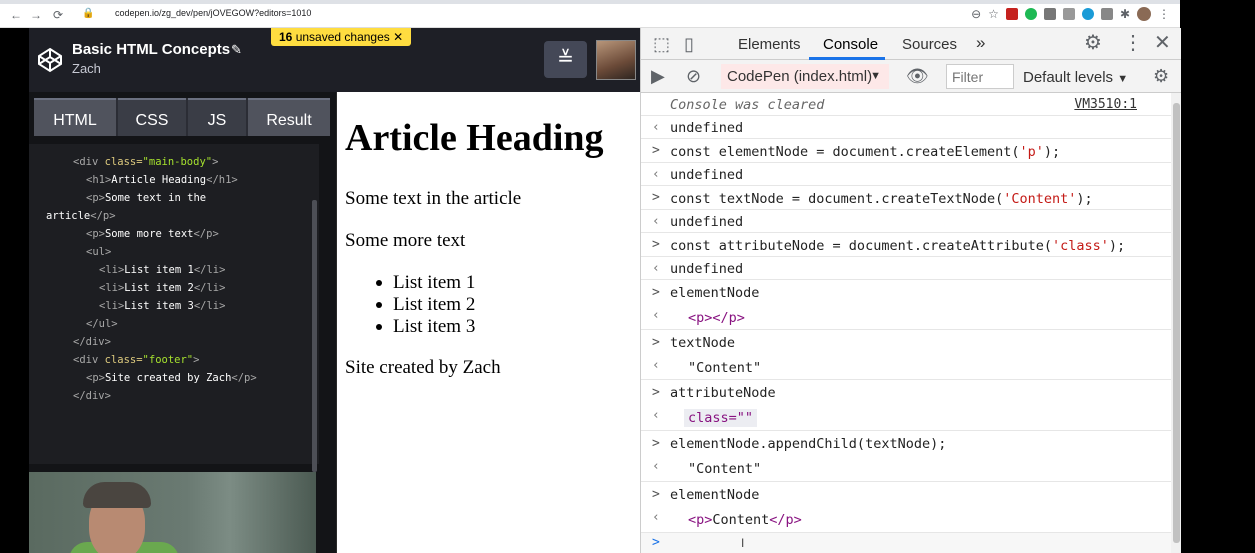 This screenshot has height=553, width=1255. Describe the element at coordinates (217, 117) in the screenshot. I see `tab-js: JS` at that location.